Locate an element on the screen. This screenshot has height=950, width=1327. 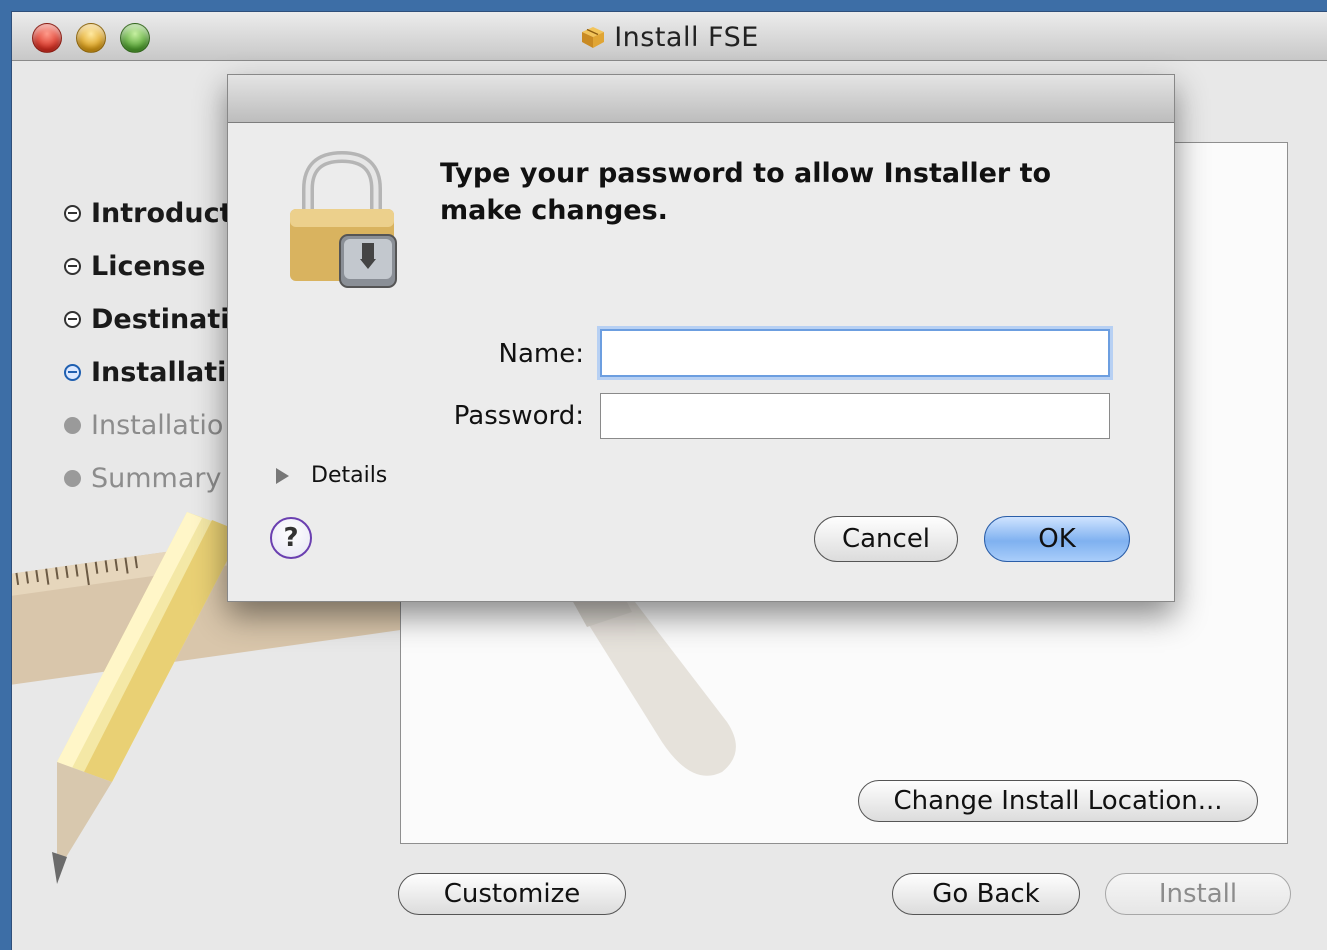
details-label: Details is located at coordinates (349, 475).